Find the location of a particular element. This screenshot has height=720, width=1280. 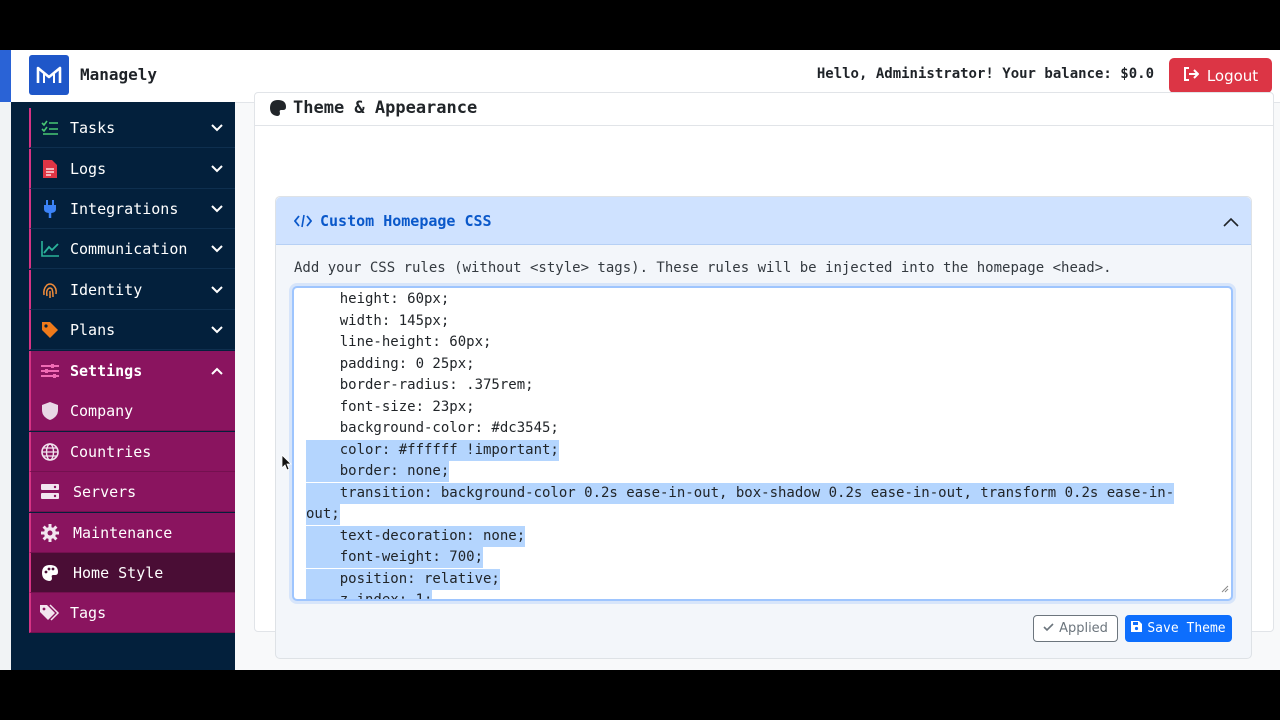

fingerprint-icon is located at coordinates (50, 290).